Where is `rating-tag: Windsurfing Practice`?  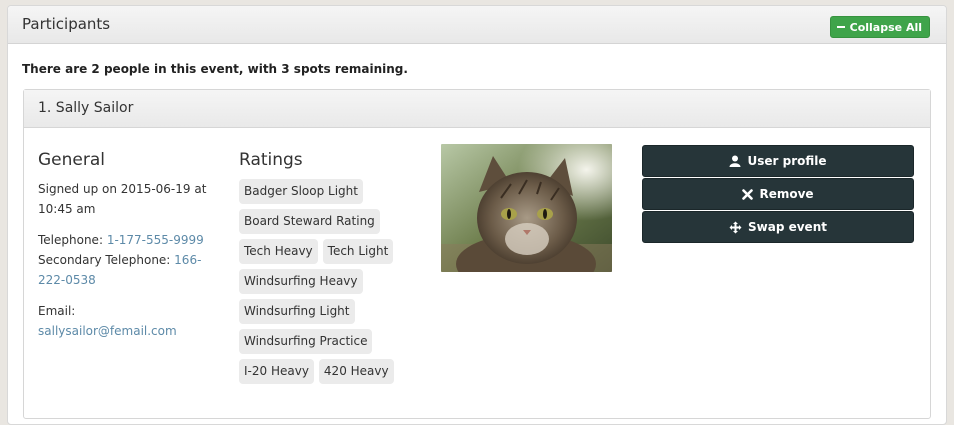 rating-tag: Windsurfing Practice is located at coordinates (306, 341).